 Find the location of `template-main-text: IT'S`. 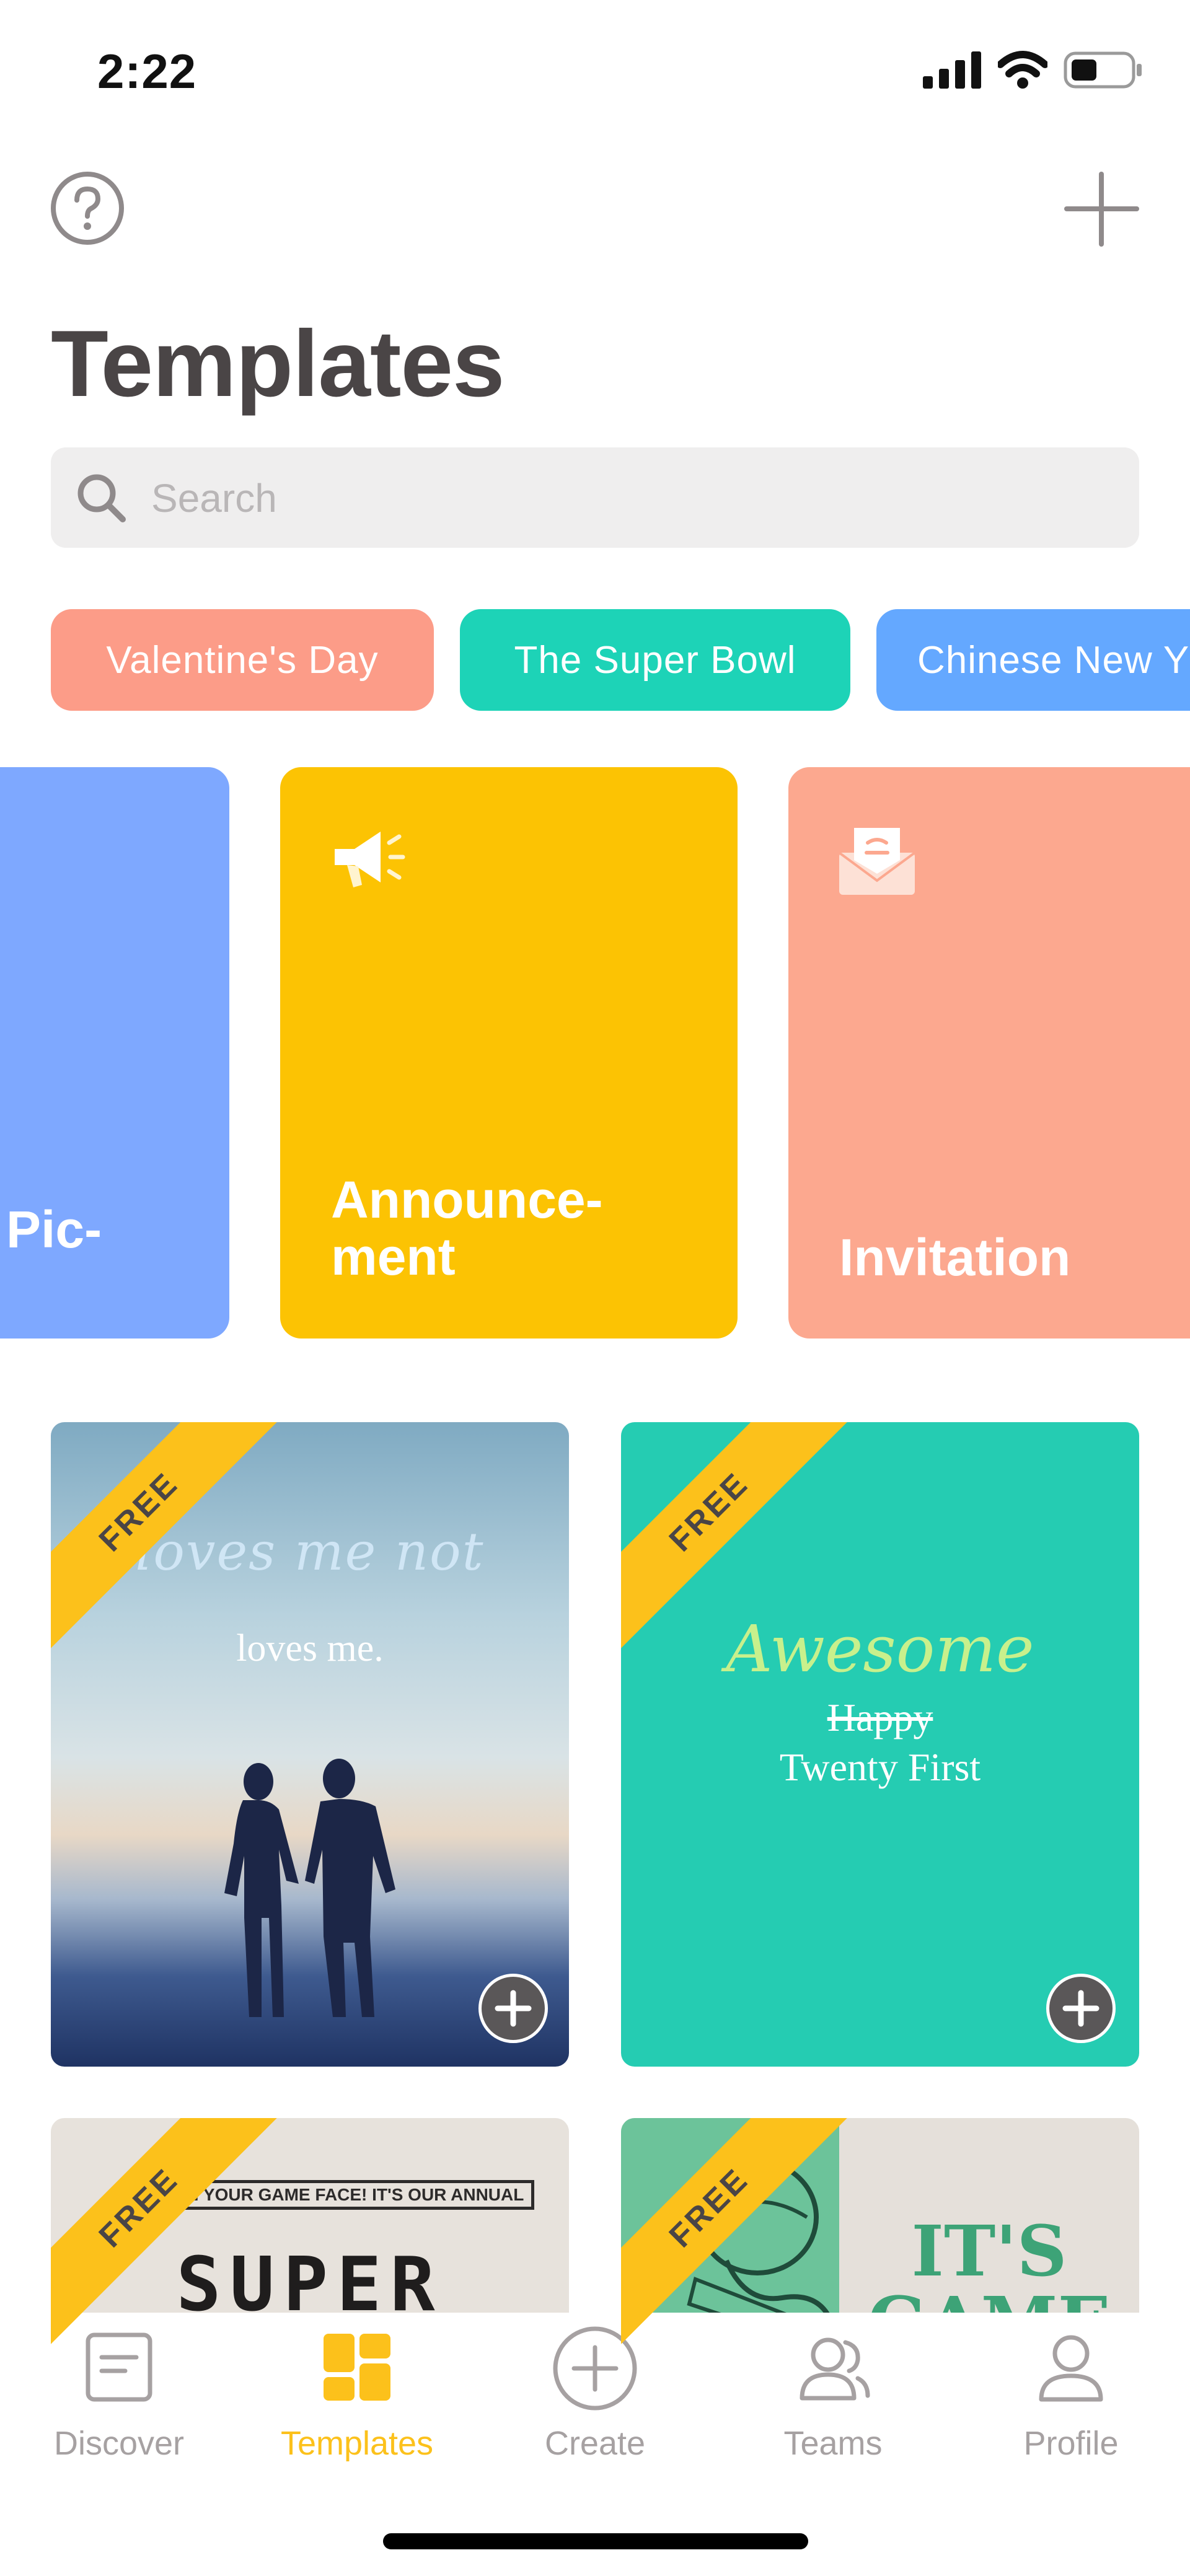

template-main-text: IT'S is located at coordinates (989, 2252).